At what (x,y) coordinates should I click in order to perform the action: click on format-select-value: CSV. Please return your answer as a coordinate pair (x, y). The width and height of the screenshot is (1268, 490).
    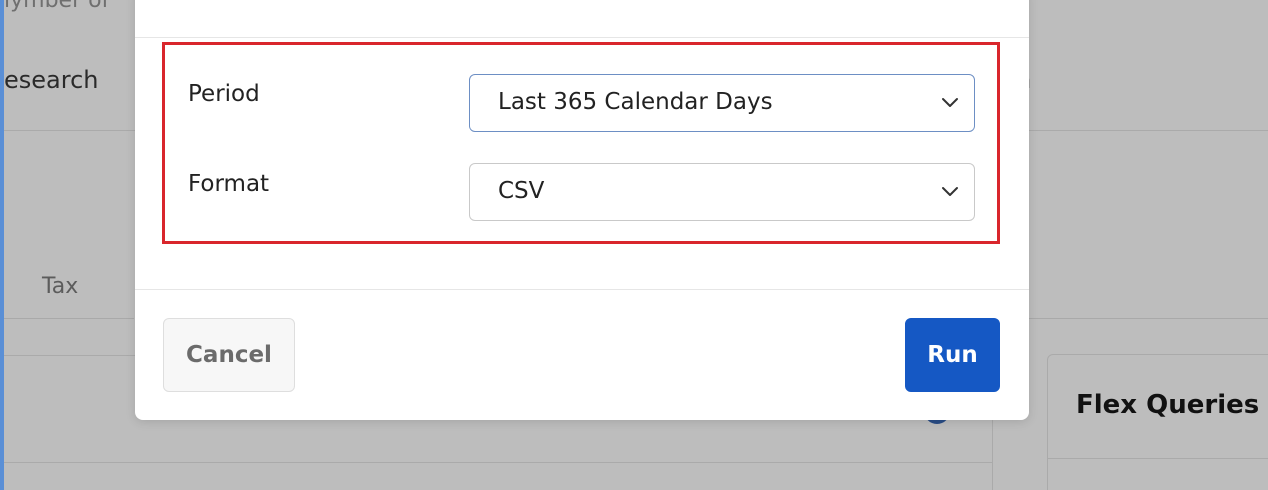
    Looking at the image, I should click on (521, 191).